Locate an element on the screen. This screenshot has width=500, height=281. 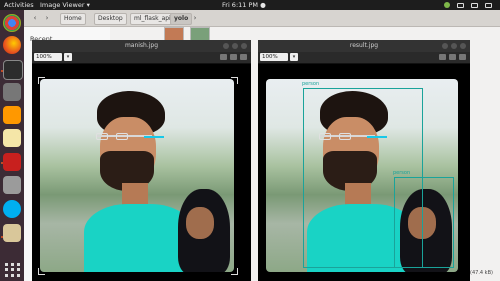
app-grid-icon is located at coordinates (12, 270).